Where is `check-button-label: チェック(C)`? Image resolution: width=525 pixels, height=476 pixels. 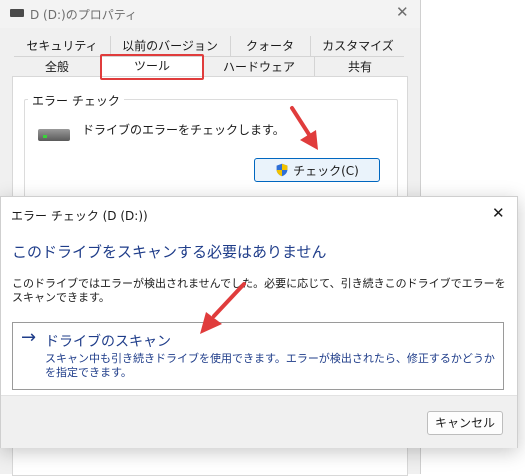
check-button-label: チェック(C) is located at coordinates (326, 170).